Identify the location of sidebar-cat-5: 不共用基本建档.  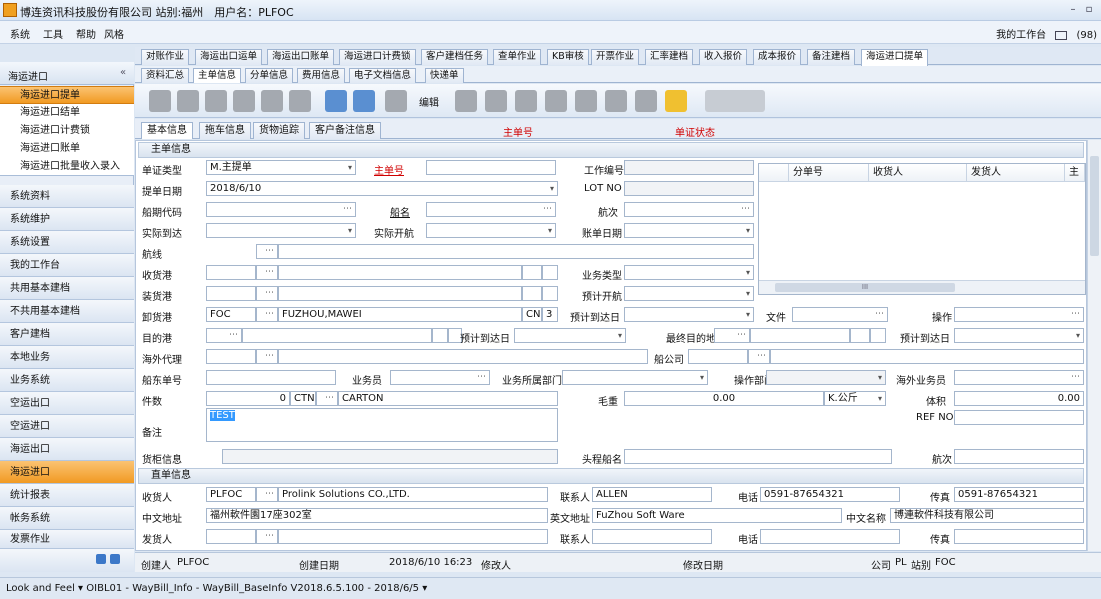
(67, 311).